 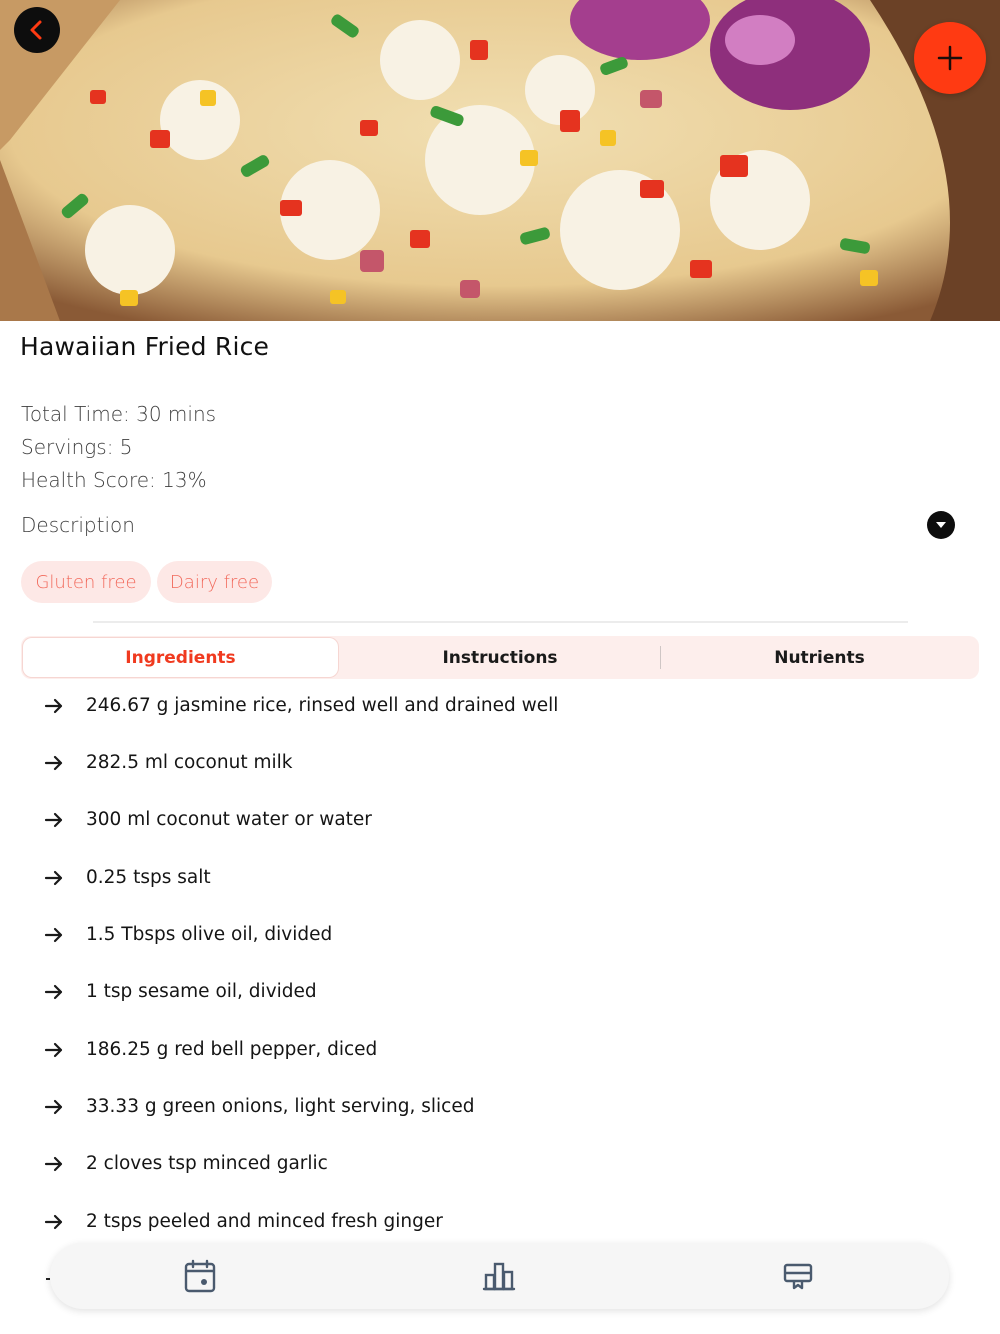 I want to click on ingredient-item: 186.25 g red bell pepper, diced, so click(x=500, y=1050).